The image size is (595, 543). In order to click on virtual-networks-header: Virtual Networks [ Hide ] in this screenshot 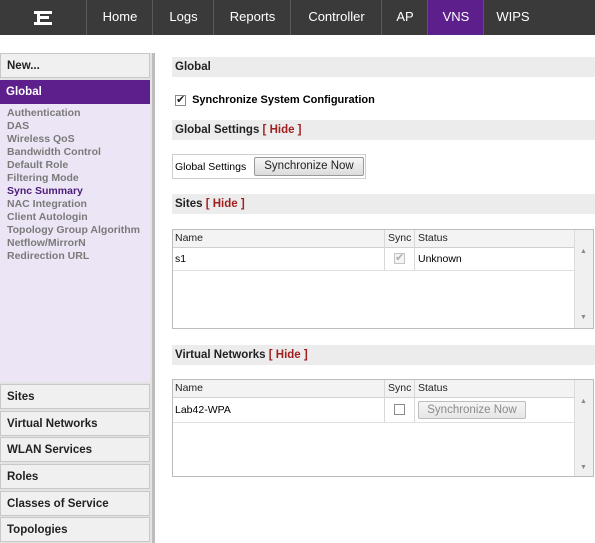, I will do `click(383, 355)`.